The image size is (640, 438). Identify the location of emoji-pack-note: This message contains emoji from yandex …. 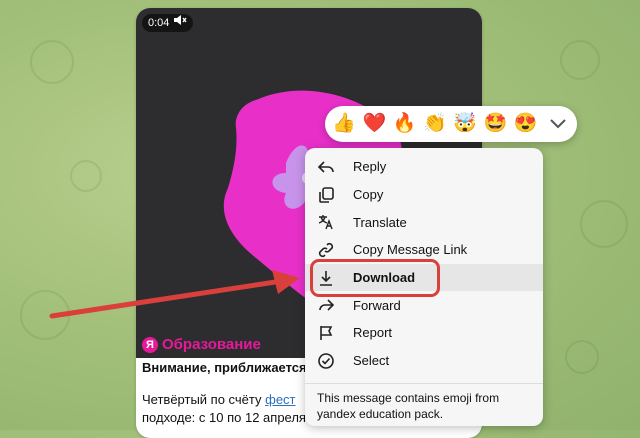
(424, 406).